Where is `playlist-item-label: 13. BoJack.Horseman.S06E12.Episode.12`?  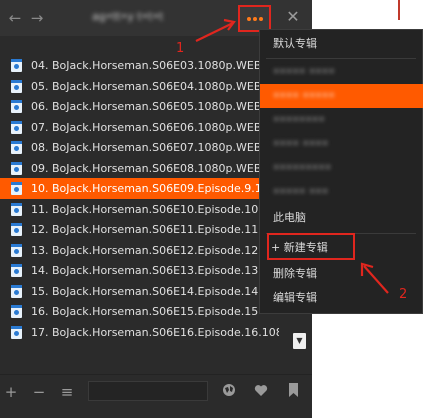 playlist-item-label: 13. BoJack.Horseman.S06E12.Episode.12 is located at coordinates (145, 250).